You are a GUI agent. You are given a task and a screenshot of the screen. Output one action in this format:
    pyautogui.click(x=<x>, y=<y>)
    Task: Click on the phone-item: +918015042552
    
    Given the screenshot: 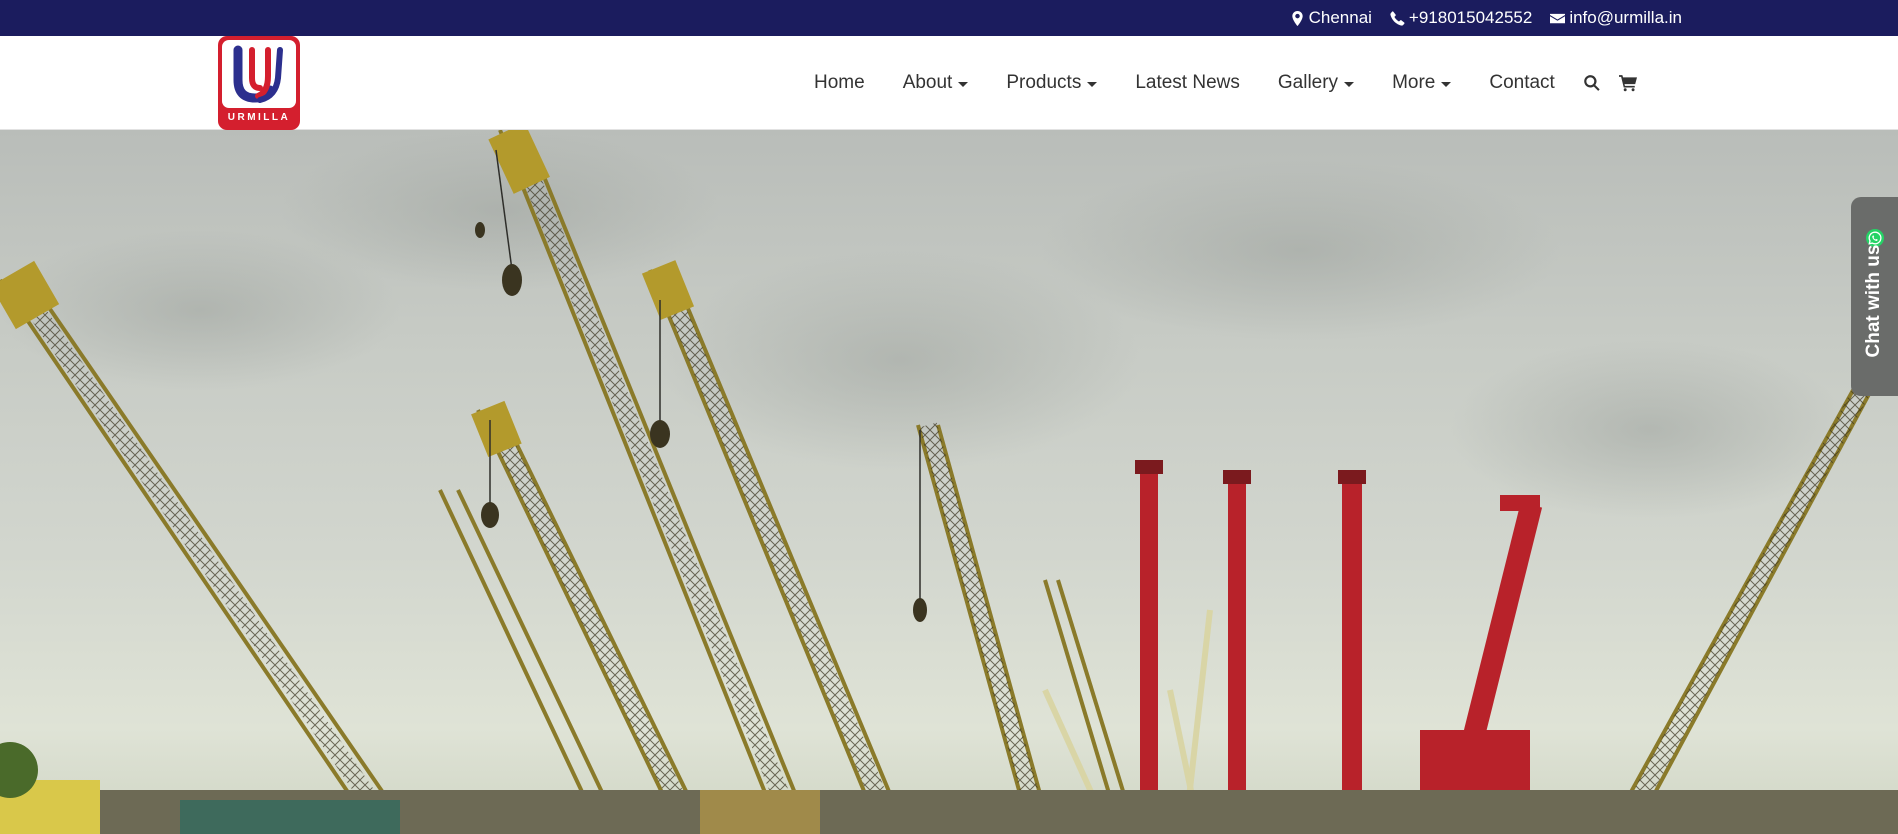 What is the action you would take?
    pyautogui.click(x=1461, y=18)
    